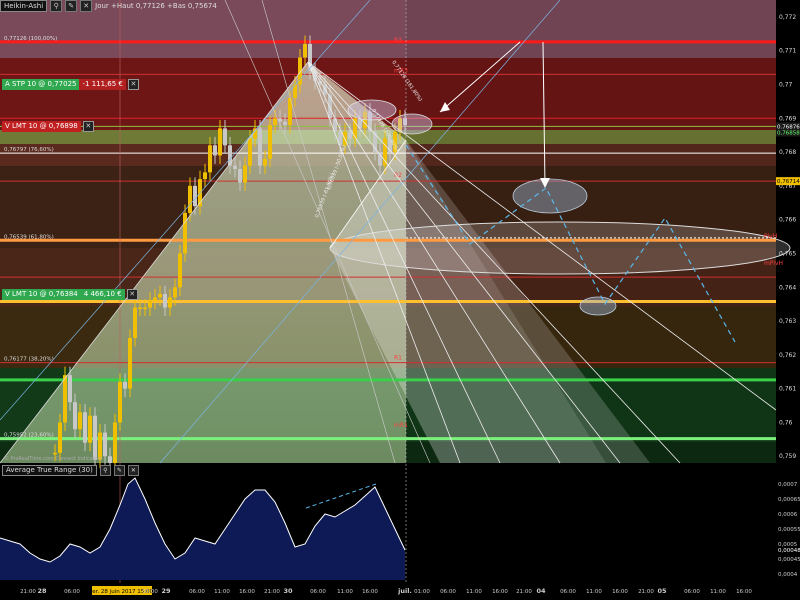 Image resolution: width=800 pixels, height=600 pixels. What do you see at coordinates (786, 422) in the screenshot?
I see `y-tick-12: 0,76` at bounding box center [786, 422].